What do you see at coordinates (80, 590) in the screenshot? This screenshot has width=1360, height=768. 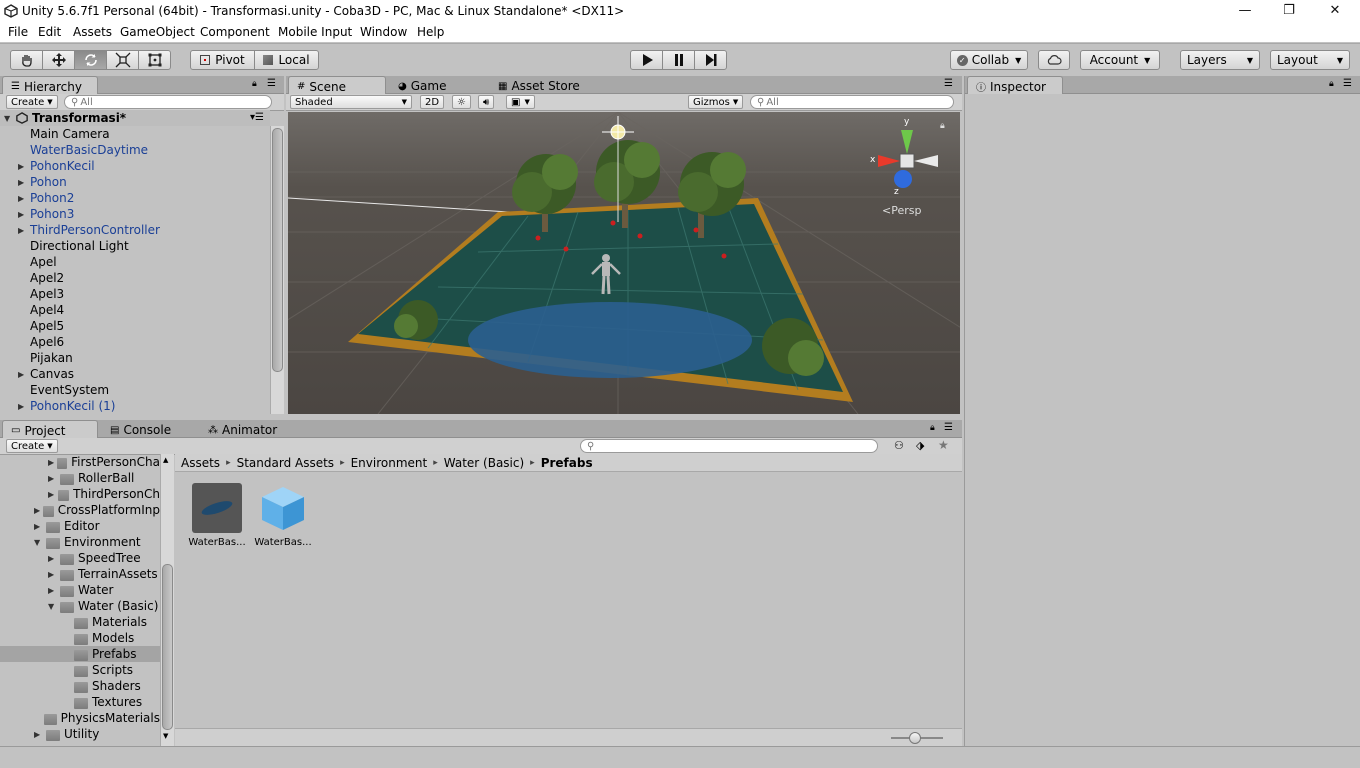 I see `folder-tree-item: ▶ Water` at bounding box center [80, 590].